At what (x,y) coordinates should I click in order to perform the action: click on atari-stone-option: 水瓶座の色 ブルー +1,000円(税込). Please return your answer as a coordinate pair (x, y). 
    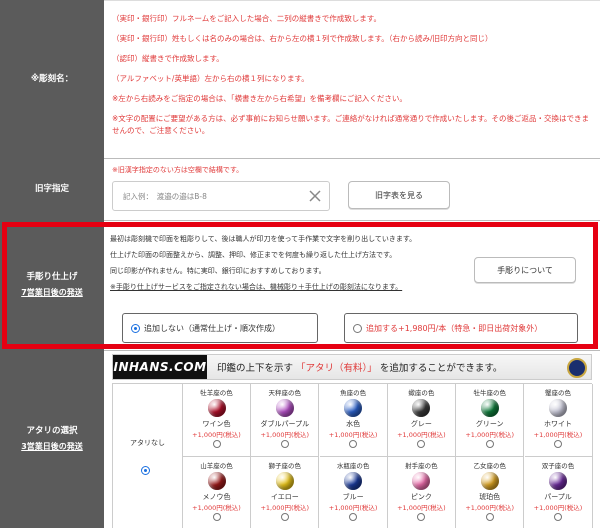
    Looking at the image, I should click on (354, 492).